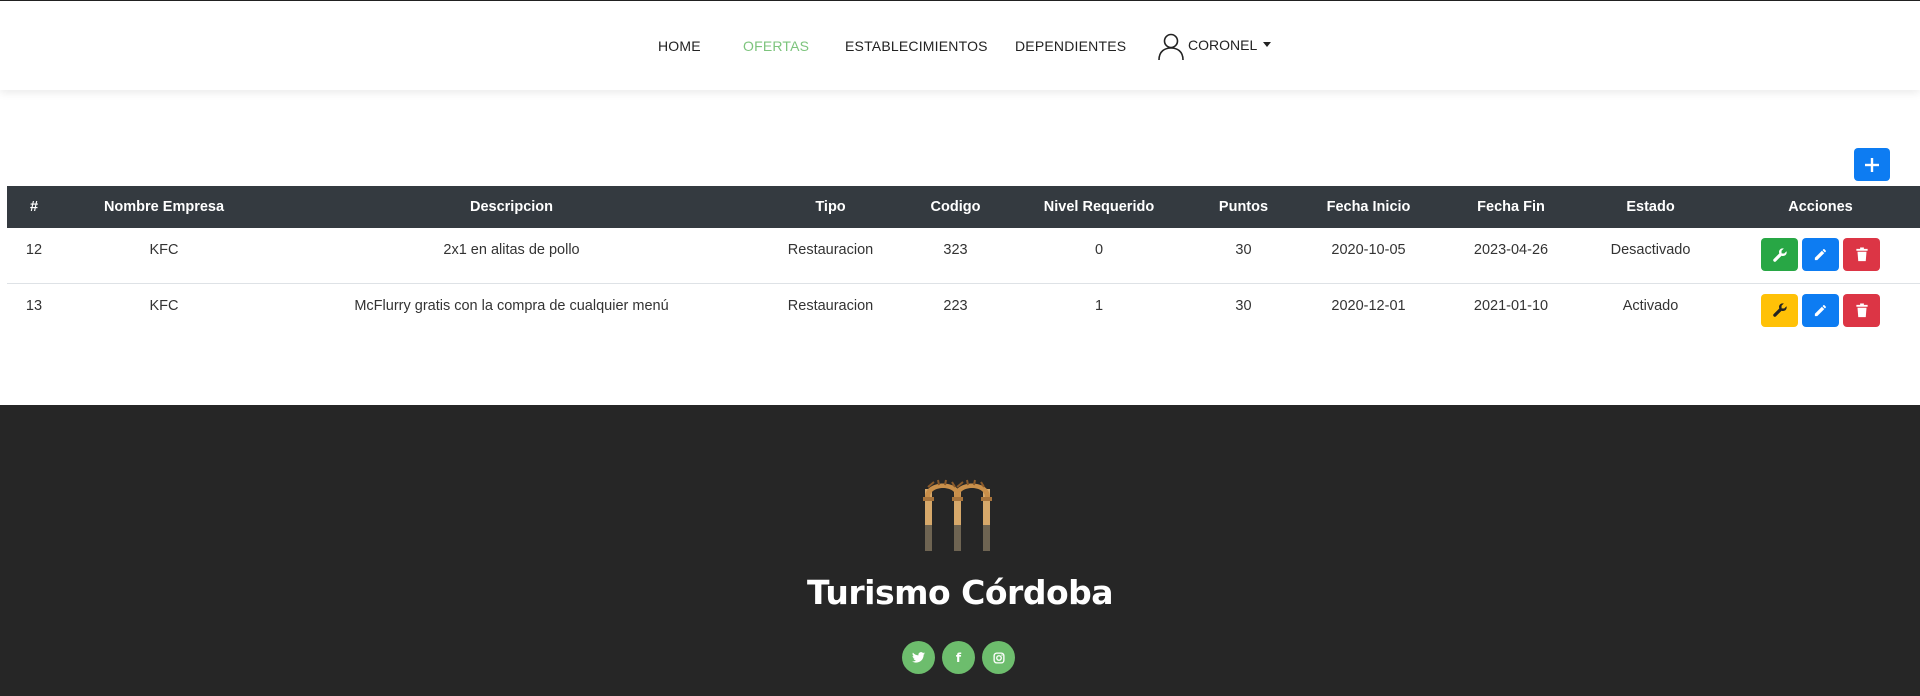  Describe the element at coordinates (1820, 207) in the screenshot. I see `col-acciones: Acciones` at that location.